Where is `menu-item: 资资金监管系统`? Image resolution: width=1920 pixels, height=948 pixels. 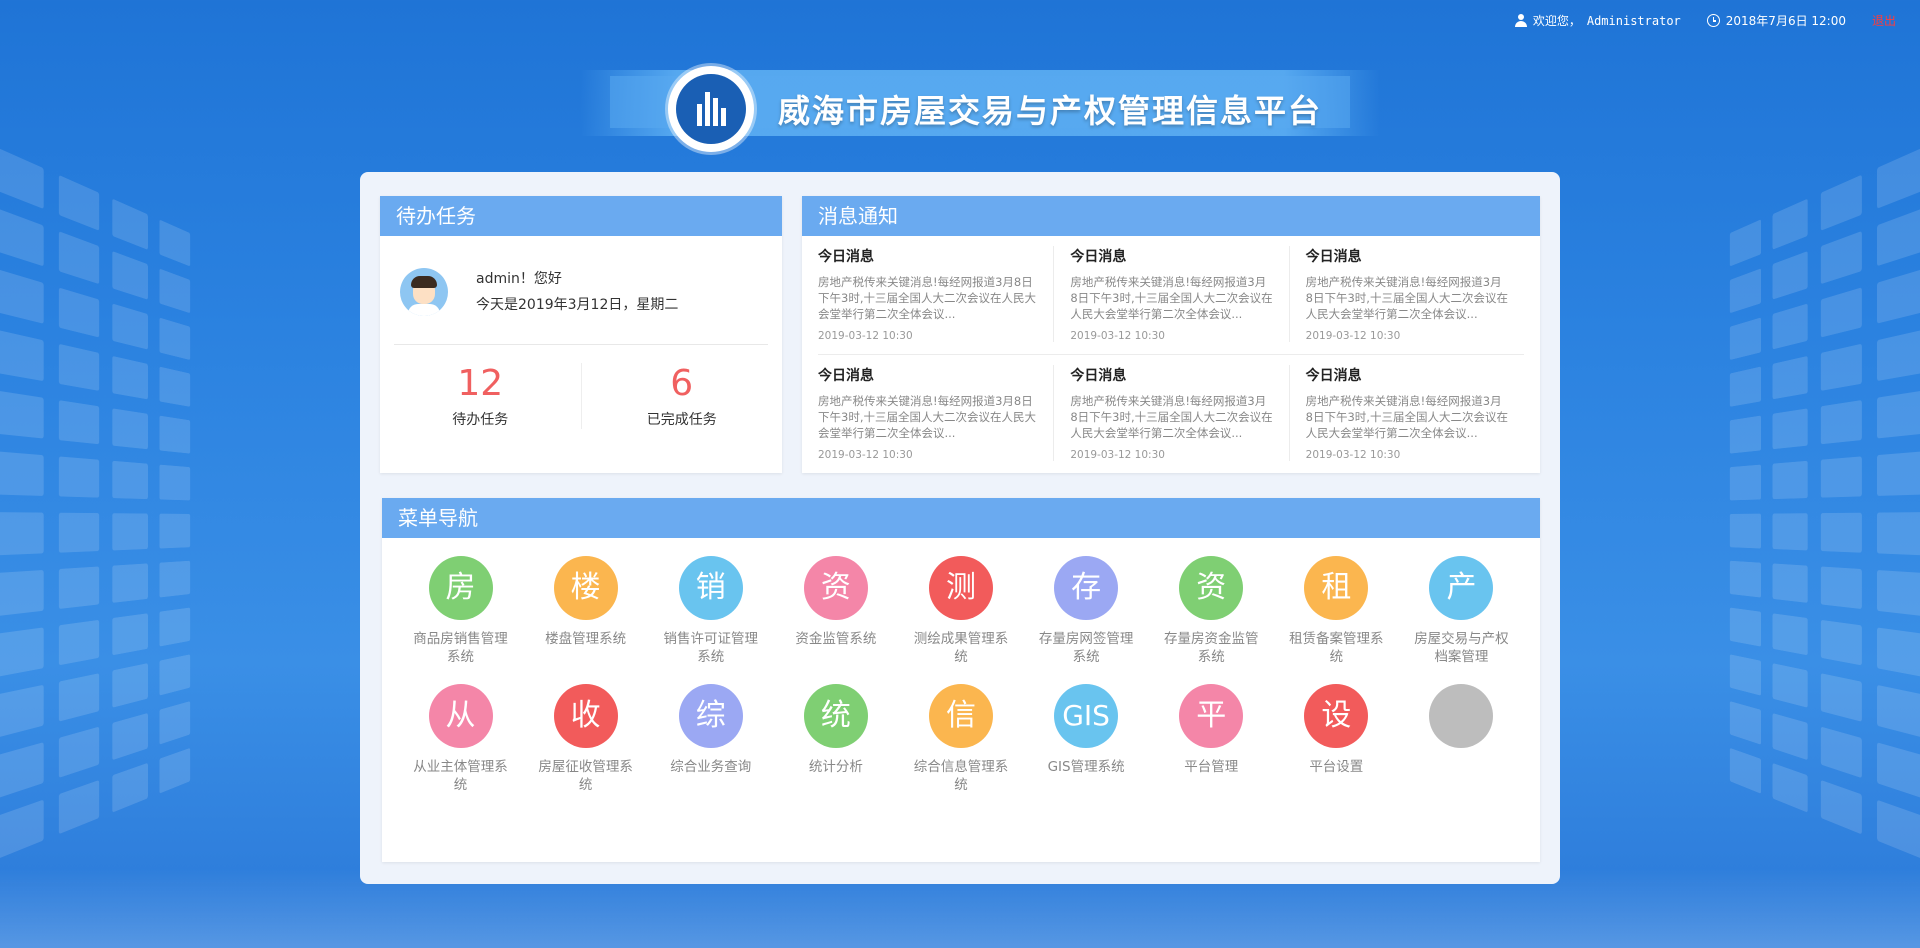
menu-item: 资资金监管系统 is located at coordinates (835, 611).